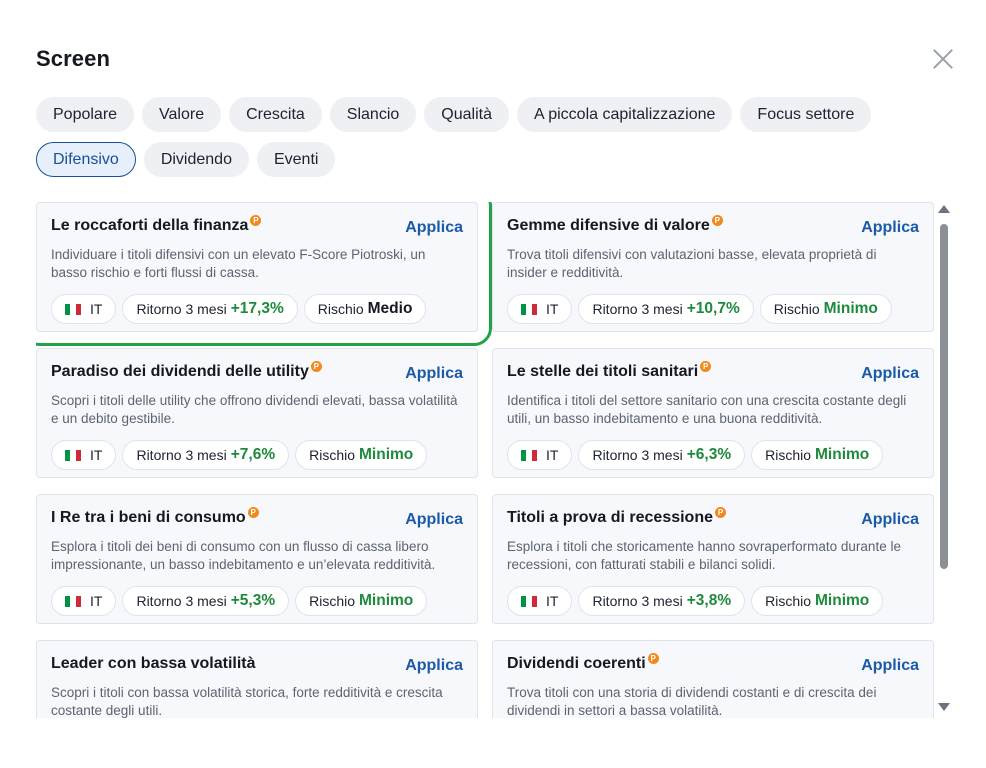 This screenshot has height=768, width=986. I want to click on card-tags: IT Ritorno 3 mesi +6,3% Rischio Minimo, so click(713, 455).